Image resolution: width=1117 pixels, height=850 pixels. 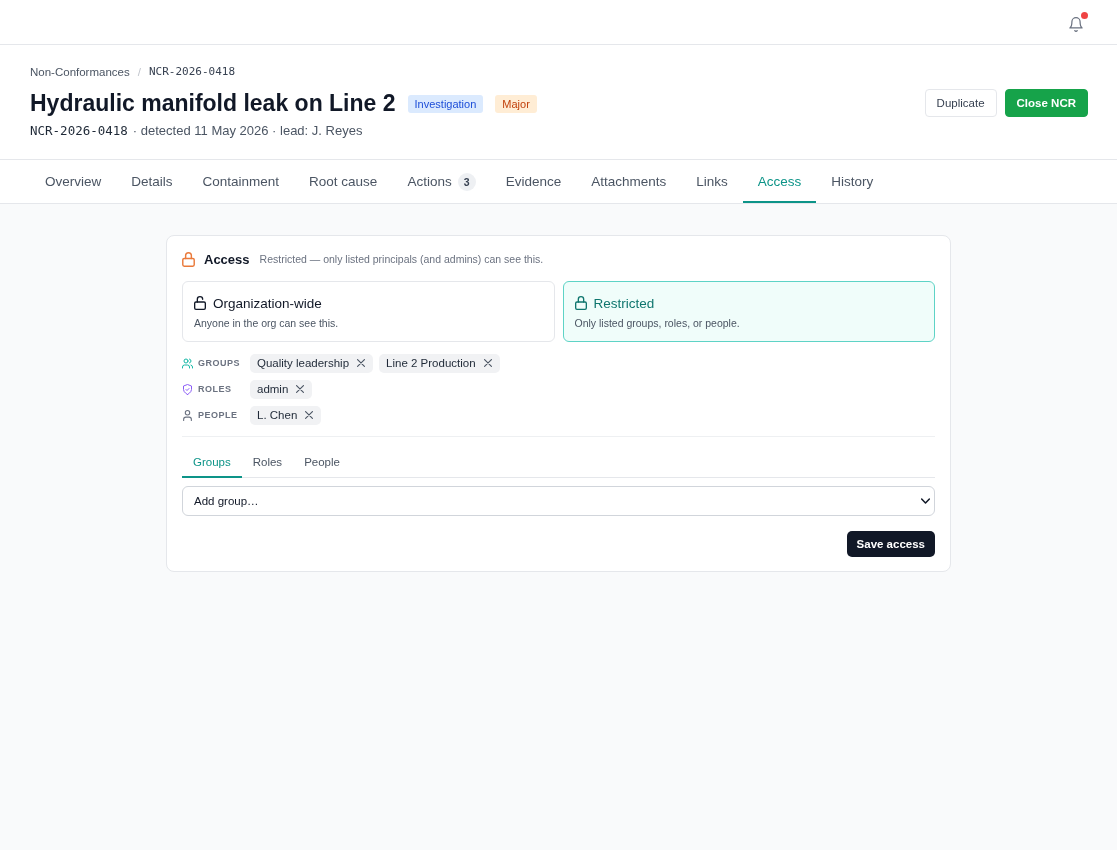 I want to click on picker-tab: Groups, so click(x=212, y=462).